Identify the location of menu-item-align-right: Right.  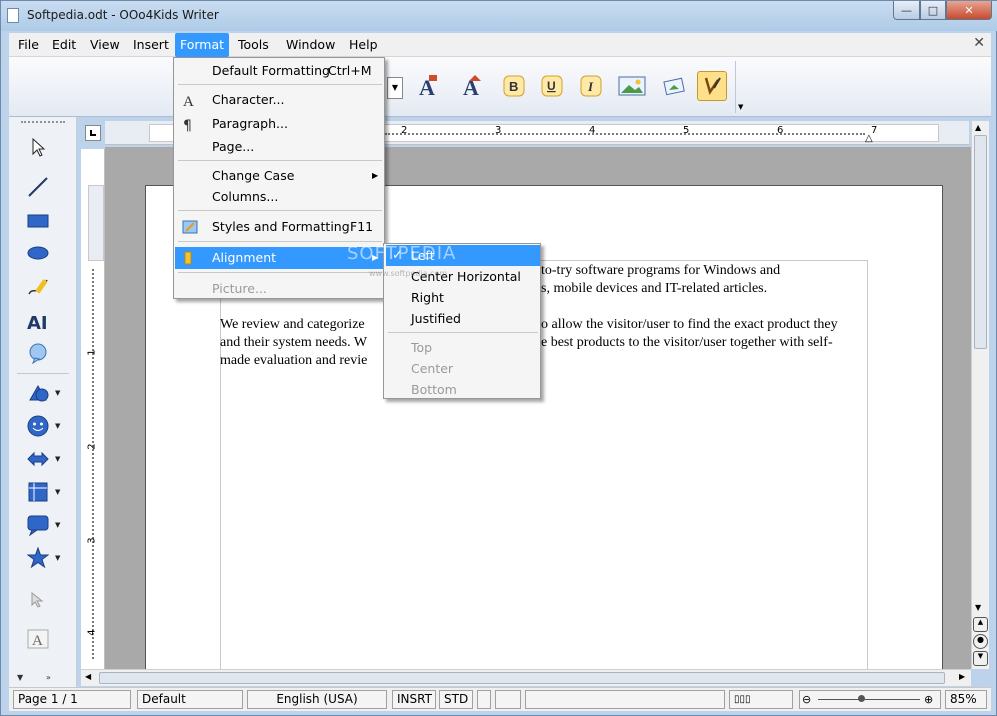
(463, 297).